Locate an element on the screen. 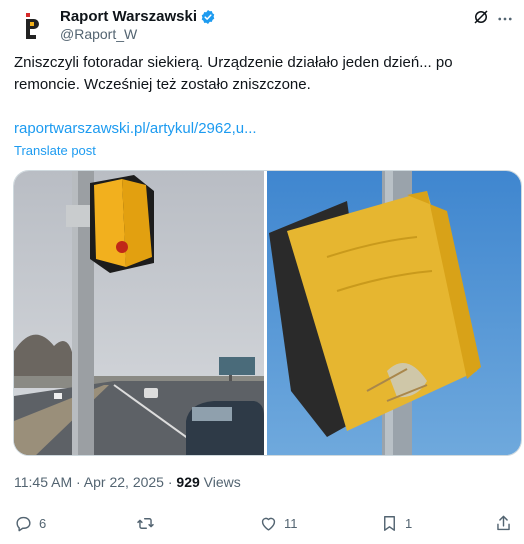  views-label: Views is located at coordinates (220, 482).